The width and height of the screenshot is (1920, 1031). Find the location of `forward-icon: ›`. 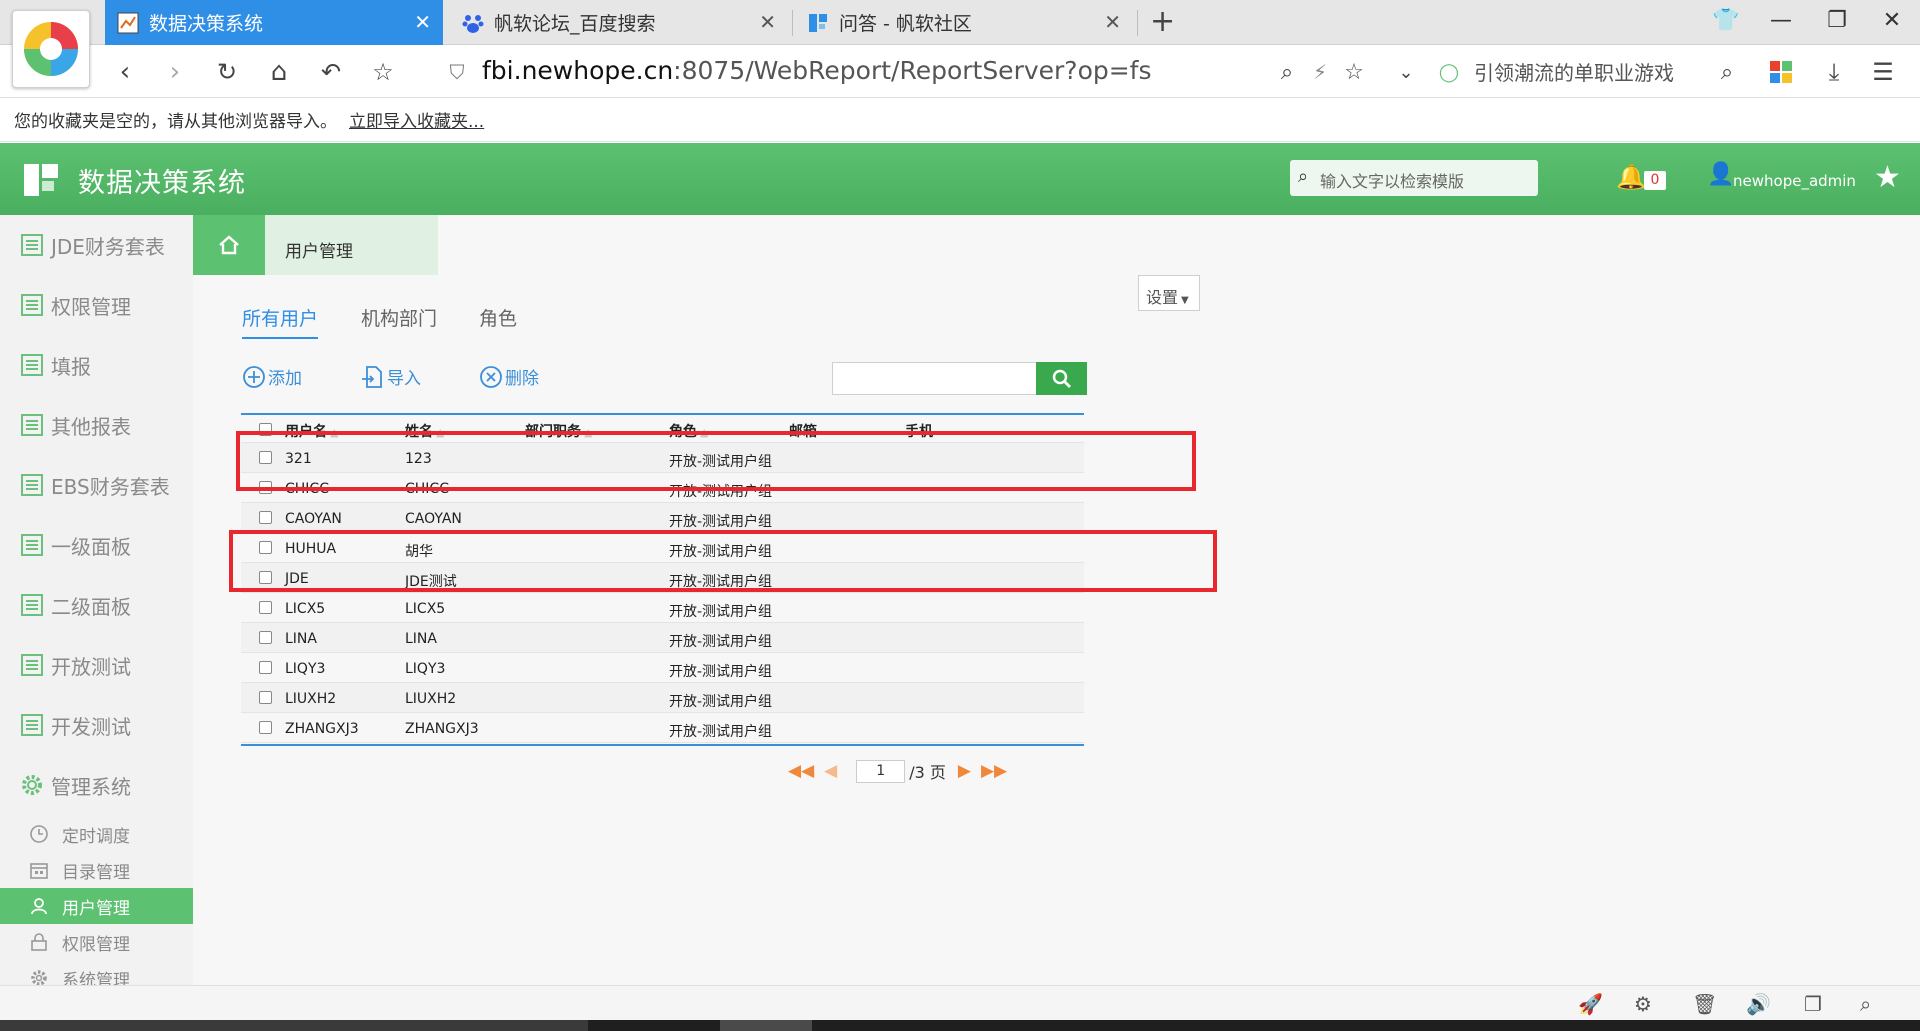

forward-icon: › is located at coordinates (175, 72).